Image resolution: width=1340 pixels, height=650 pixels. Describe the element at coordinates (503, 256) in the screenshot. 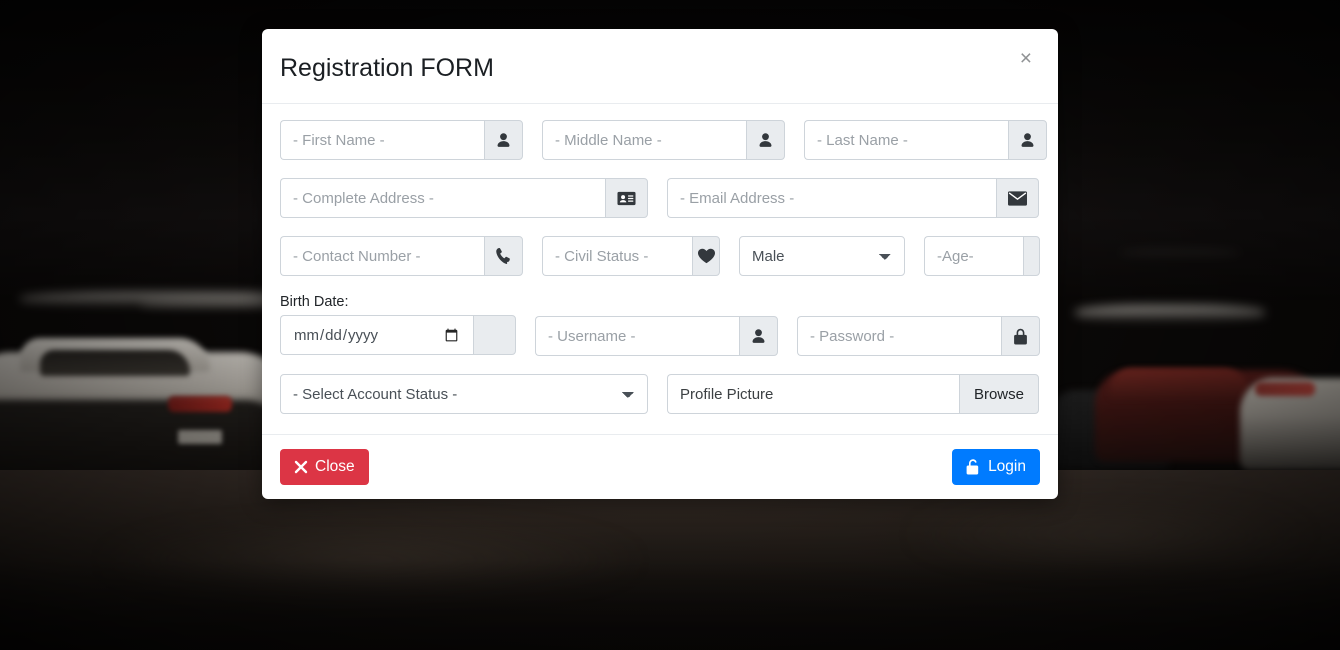

I see `phone-icon` at that location.